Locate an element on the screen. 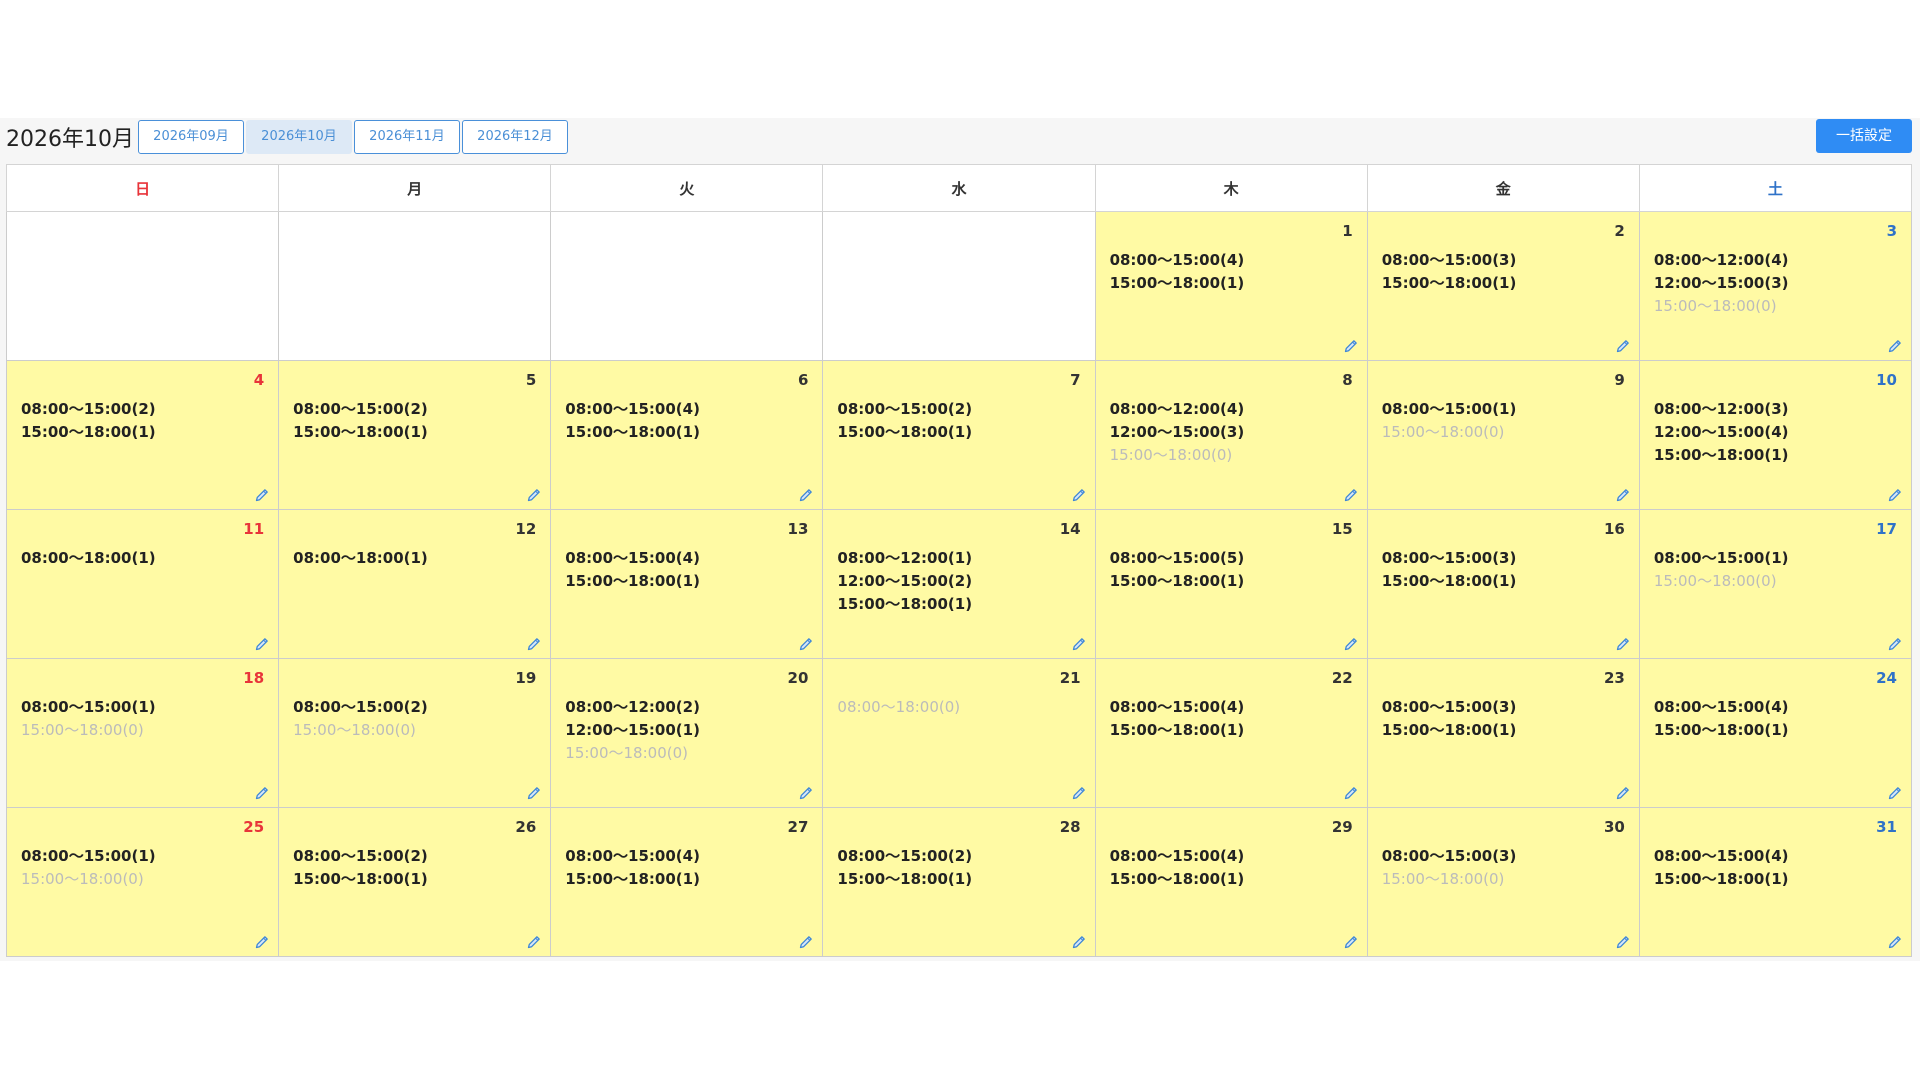  calendar-day-cell: 27 08:00〜15:00(4) 15:00〜18:00(1) is located at coordinates (687, 882).